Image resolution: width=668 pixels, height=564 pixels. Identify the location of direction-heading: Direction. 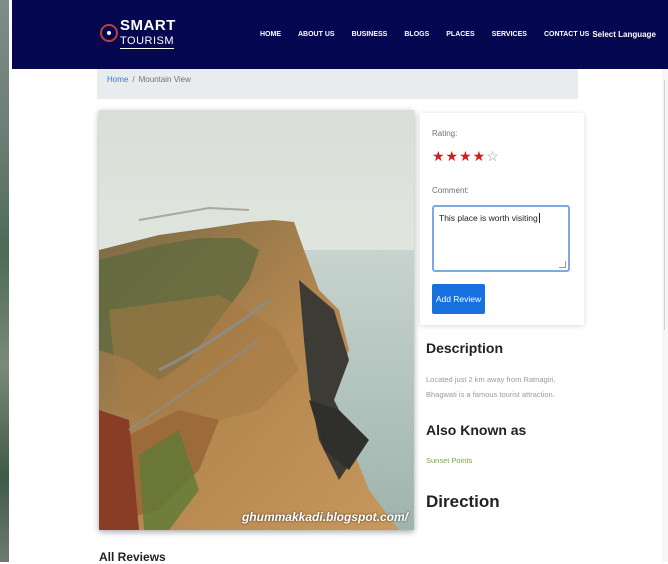
(463, 501).